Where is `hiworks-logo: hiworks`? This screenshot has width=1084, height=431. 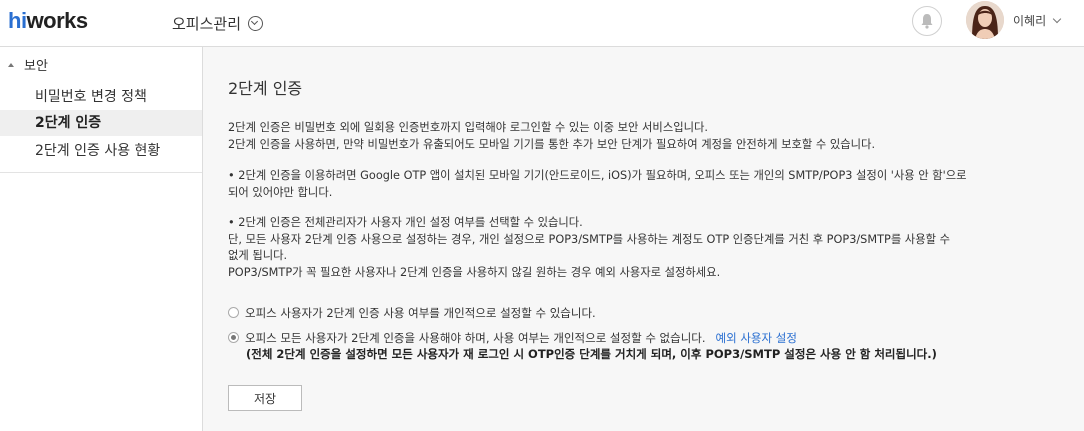 hiworks-logo: hiworks is located at coordinates (48, 21).